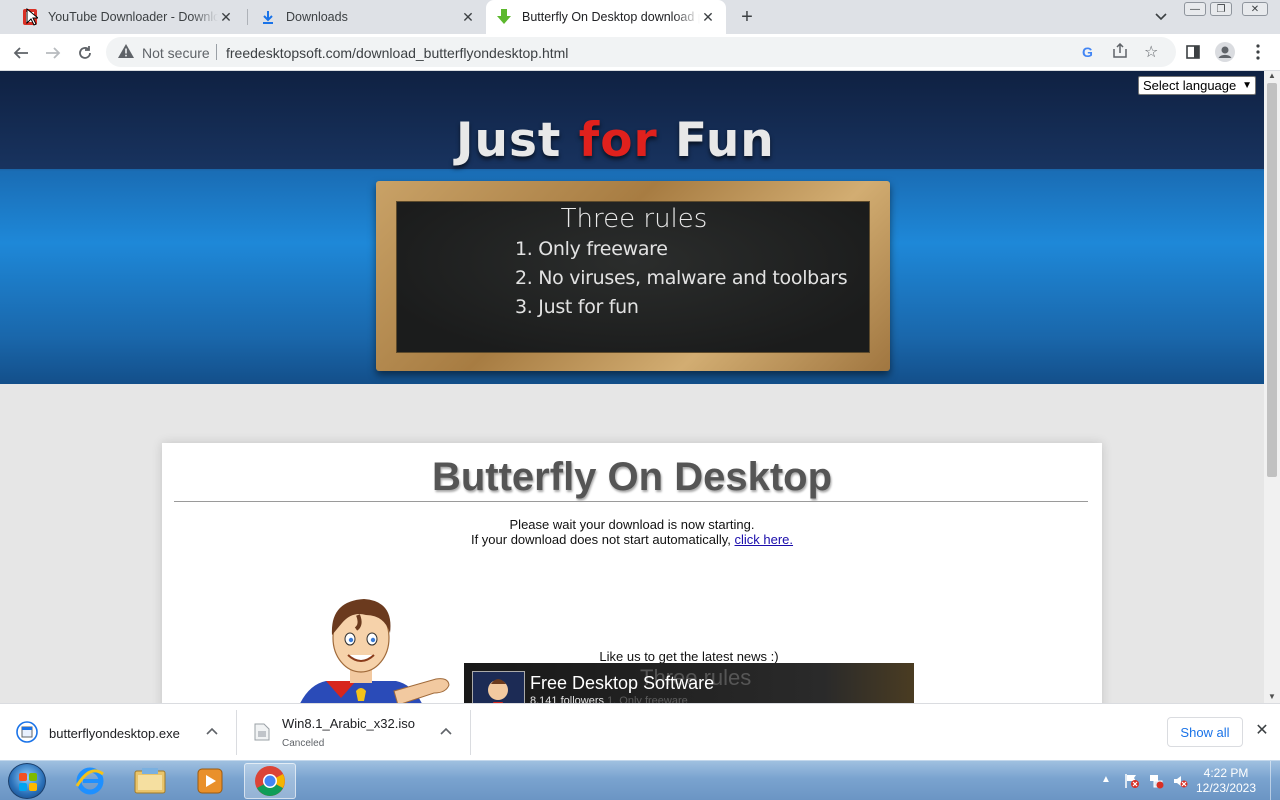 The width and height of the screenshot is (1280, 800). What do you see at coordinates (1132, 783) in the screenshot?
I see `action-center-flag-icon` at bounding box center [1132, 783].